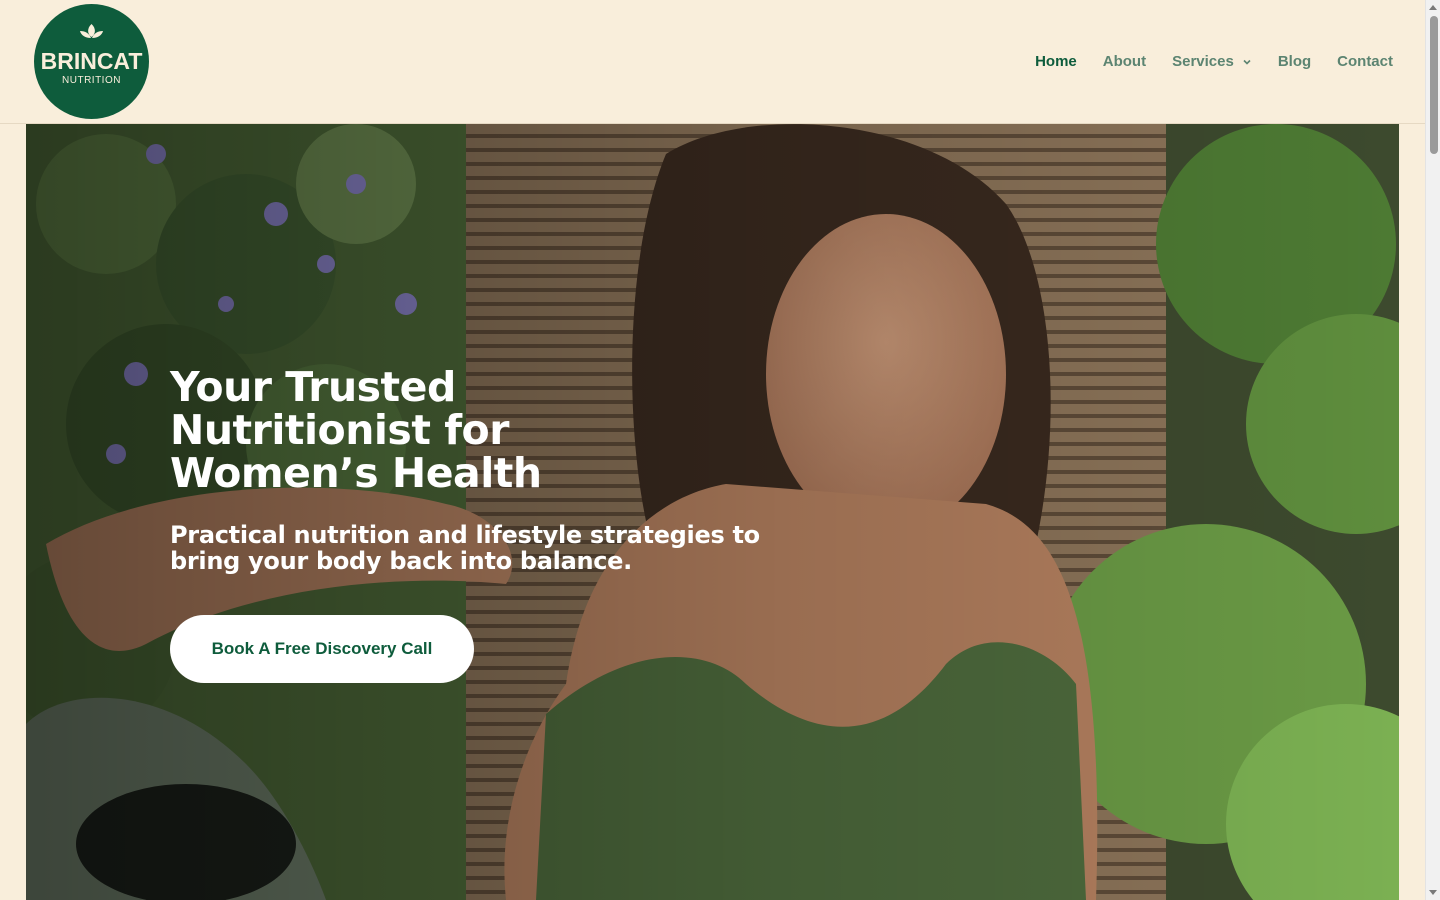  What do you see at coordinates (1247, 62) in the screenshot?
I see `chevron-down-icon` at bounding box center [1247, 62].